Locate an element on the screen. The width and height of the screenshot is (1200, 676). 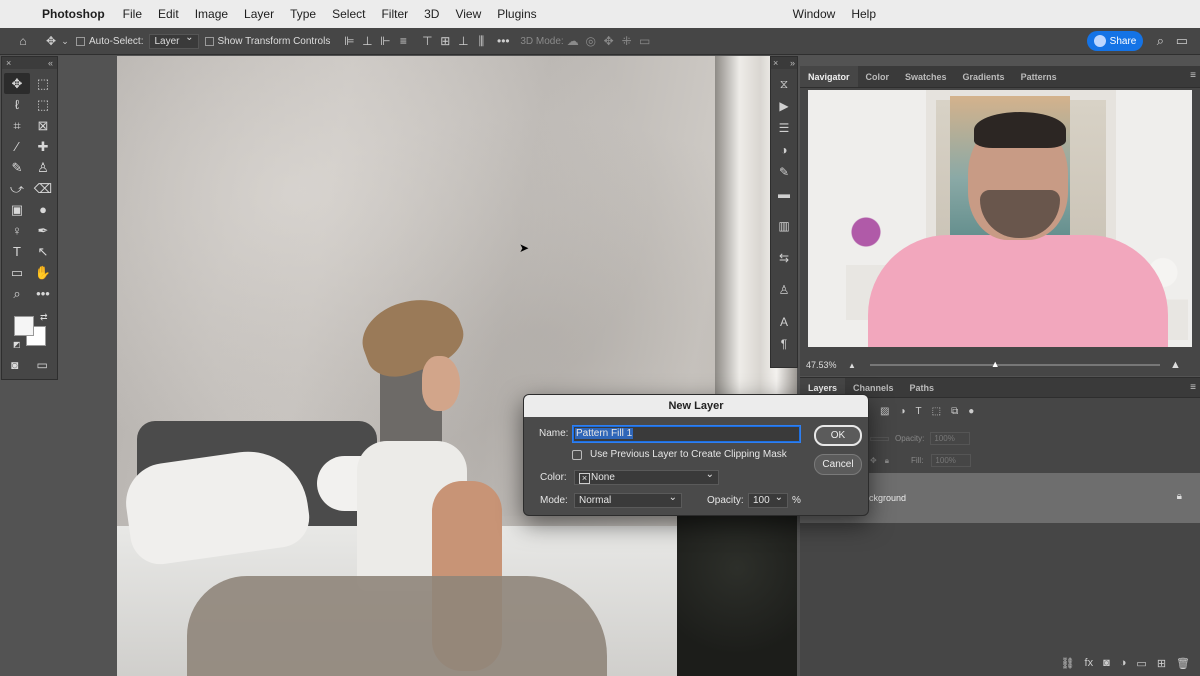
healing-brush-tool-icon: ✚ is located at coordinates (43, 146).